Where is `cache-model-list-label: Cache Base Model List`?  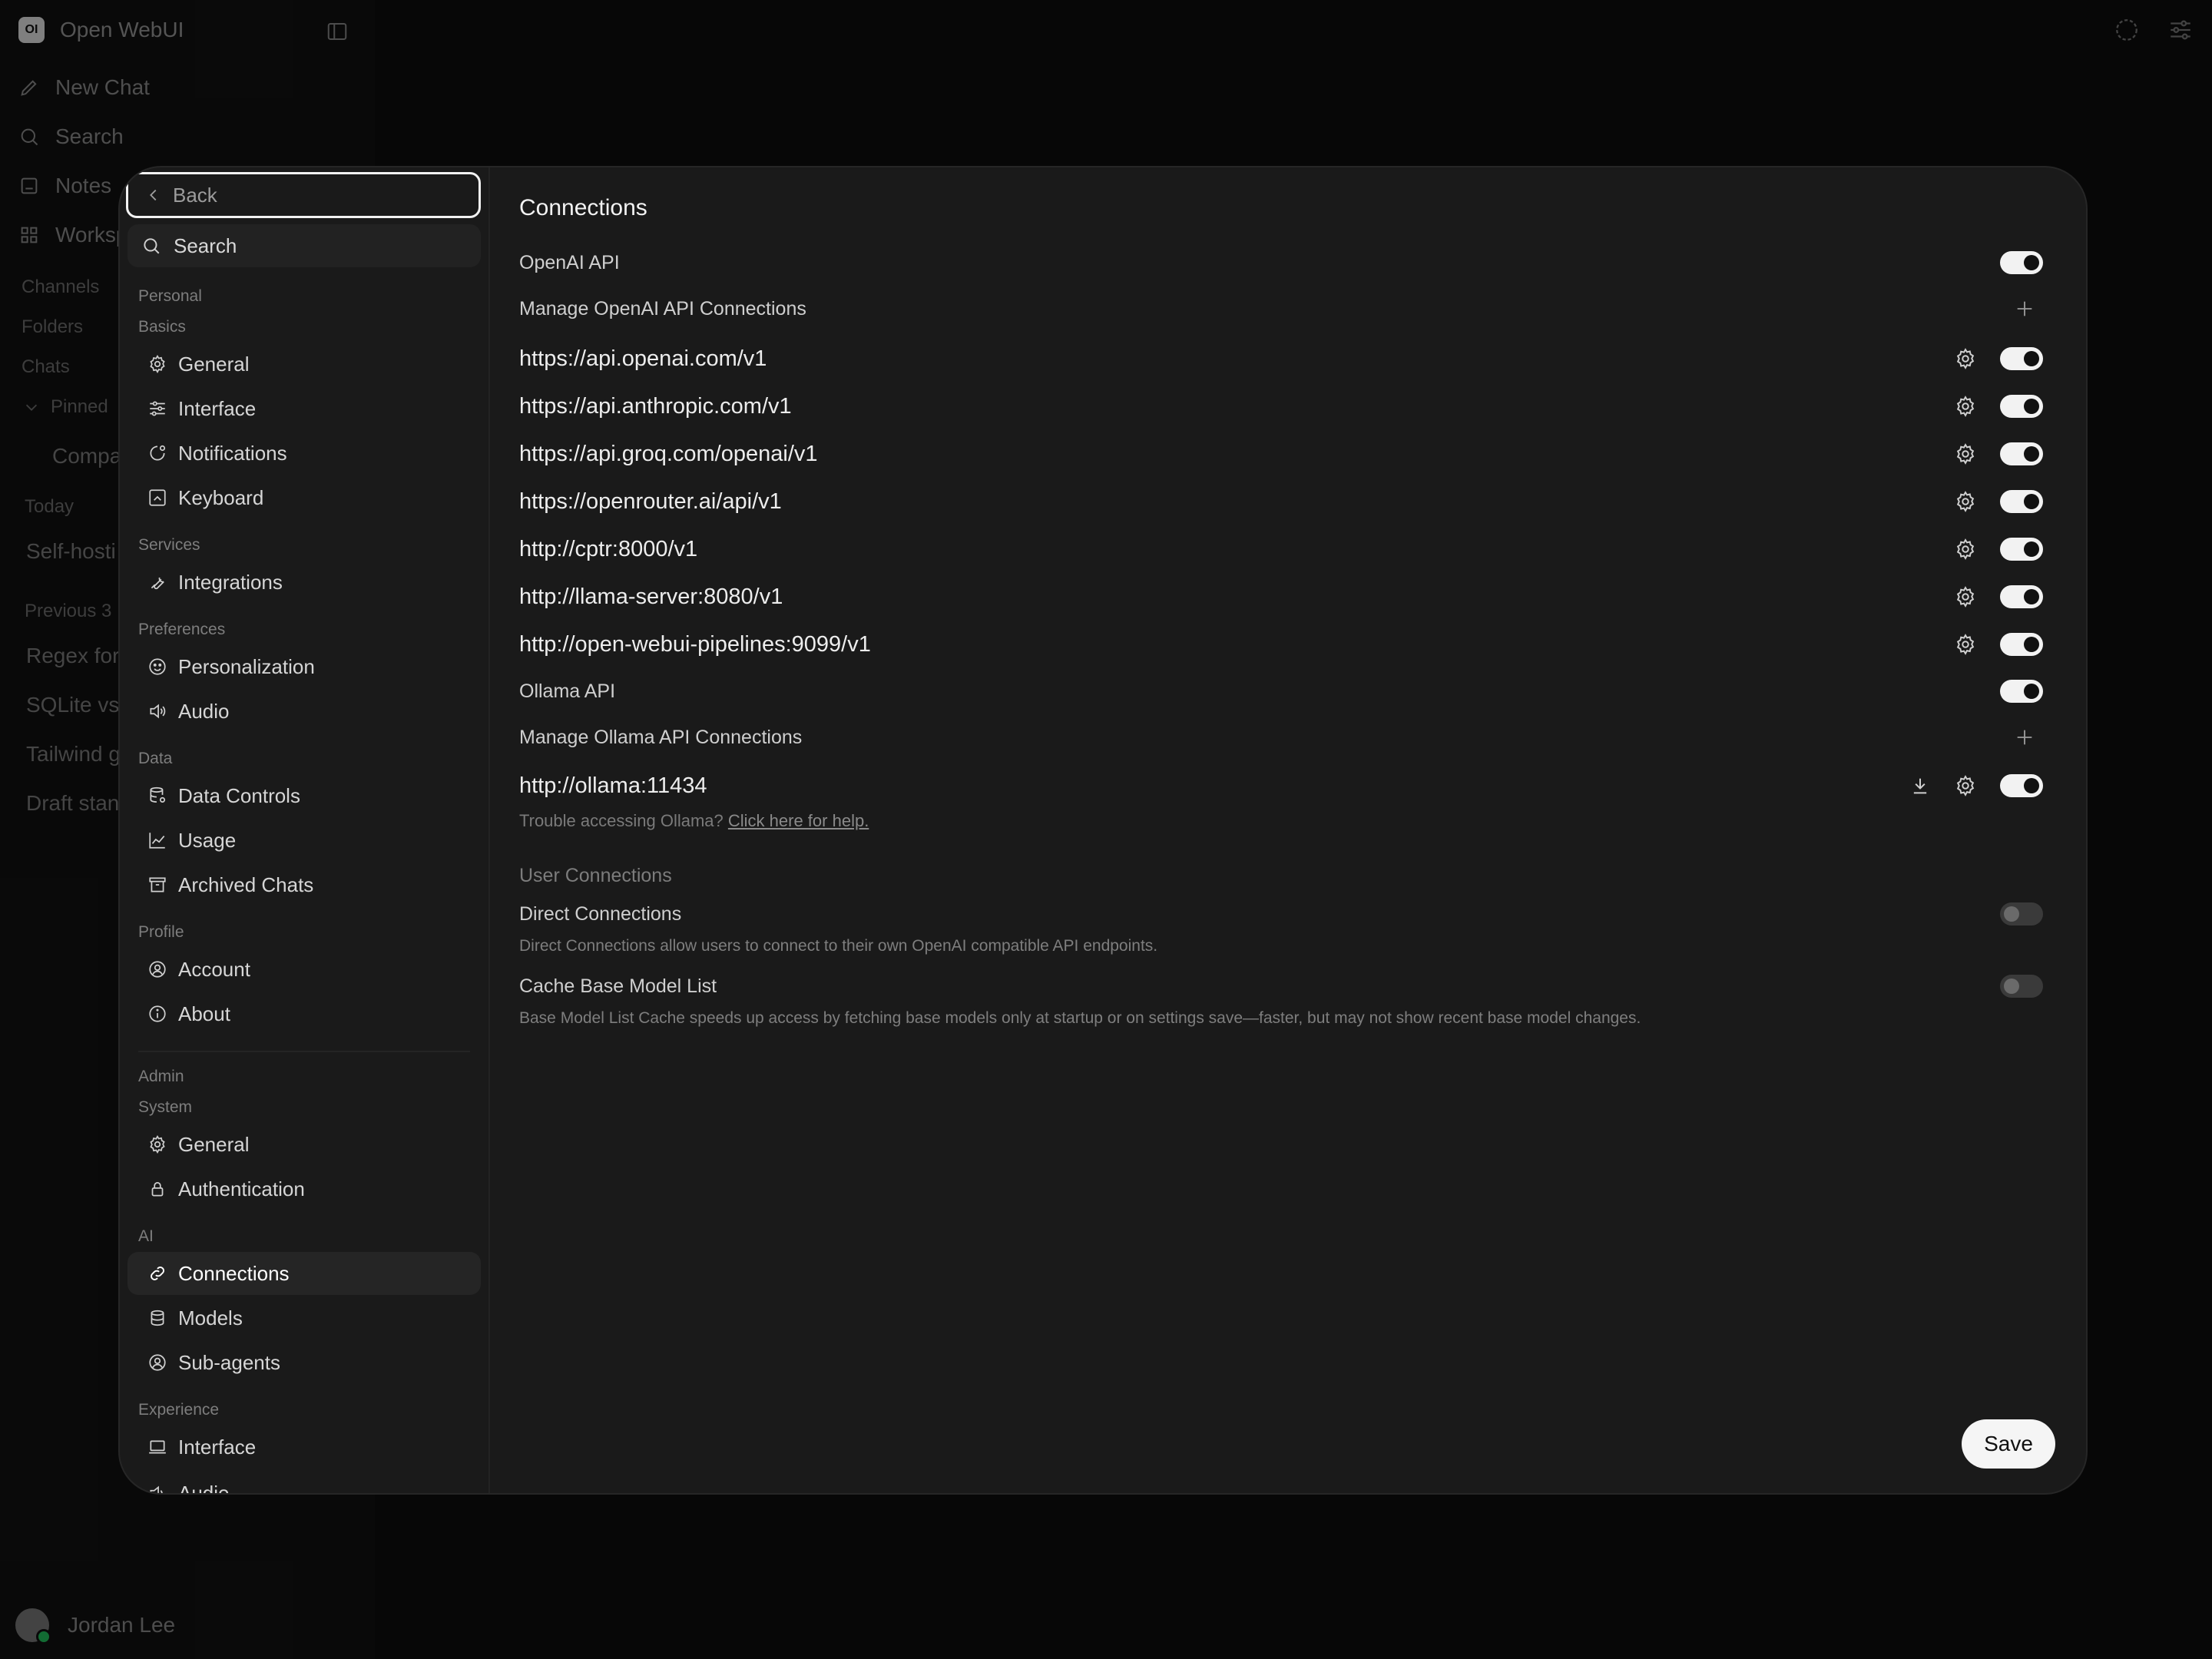
cache-model-list-label: Cache Base Model List is located at coordinates (618, 986).